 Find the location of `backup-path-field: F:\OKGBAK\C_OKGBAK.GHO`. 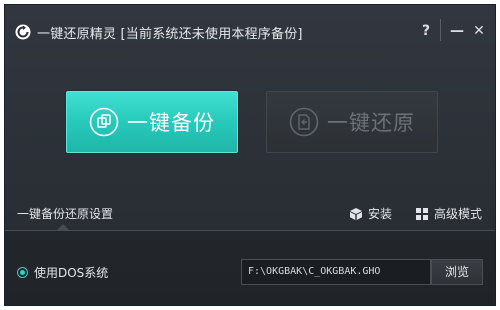

backup-path-field: F:\OKGBAK\C_OKGBAK.GHO is located at coordinates (336, 272).